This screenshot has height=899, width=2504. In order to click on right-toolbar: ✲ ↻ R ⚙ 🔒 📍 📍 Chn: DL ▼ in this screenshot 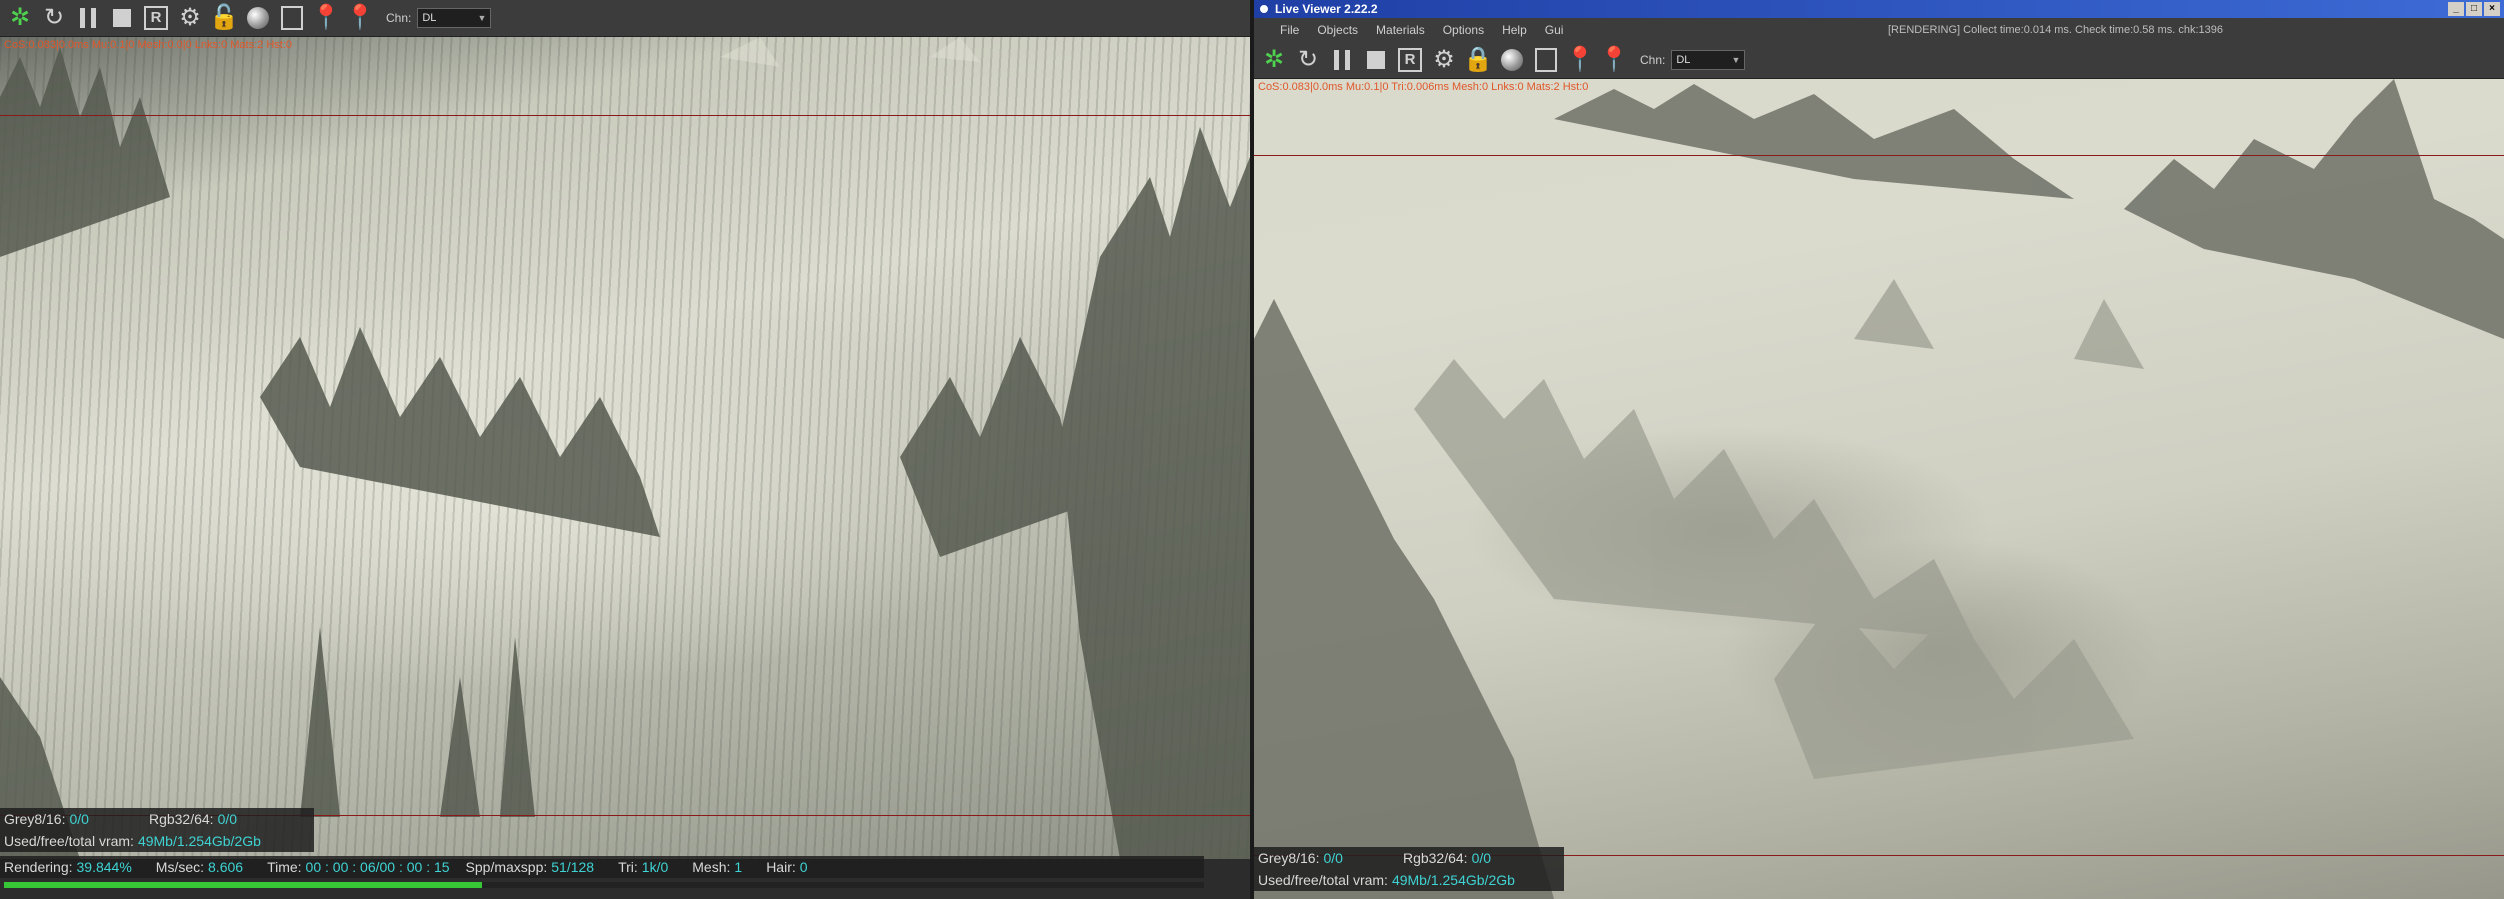, I will do `click(1879, 60)`.